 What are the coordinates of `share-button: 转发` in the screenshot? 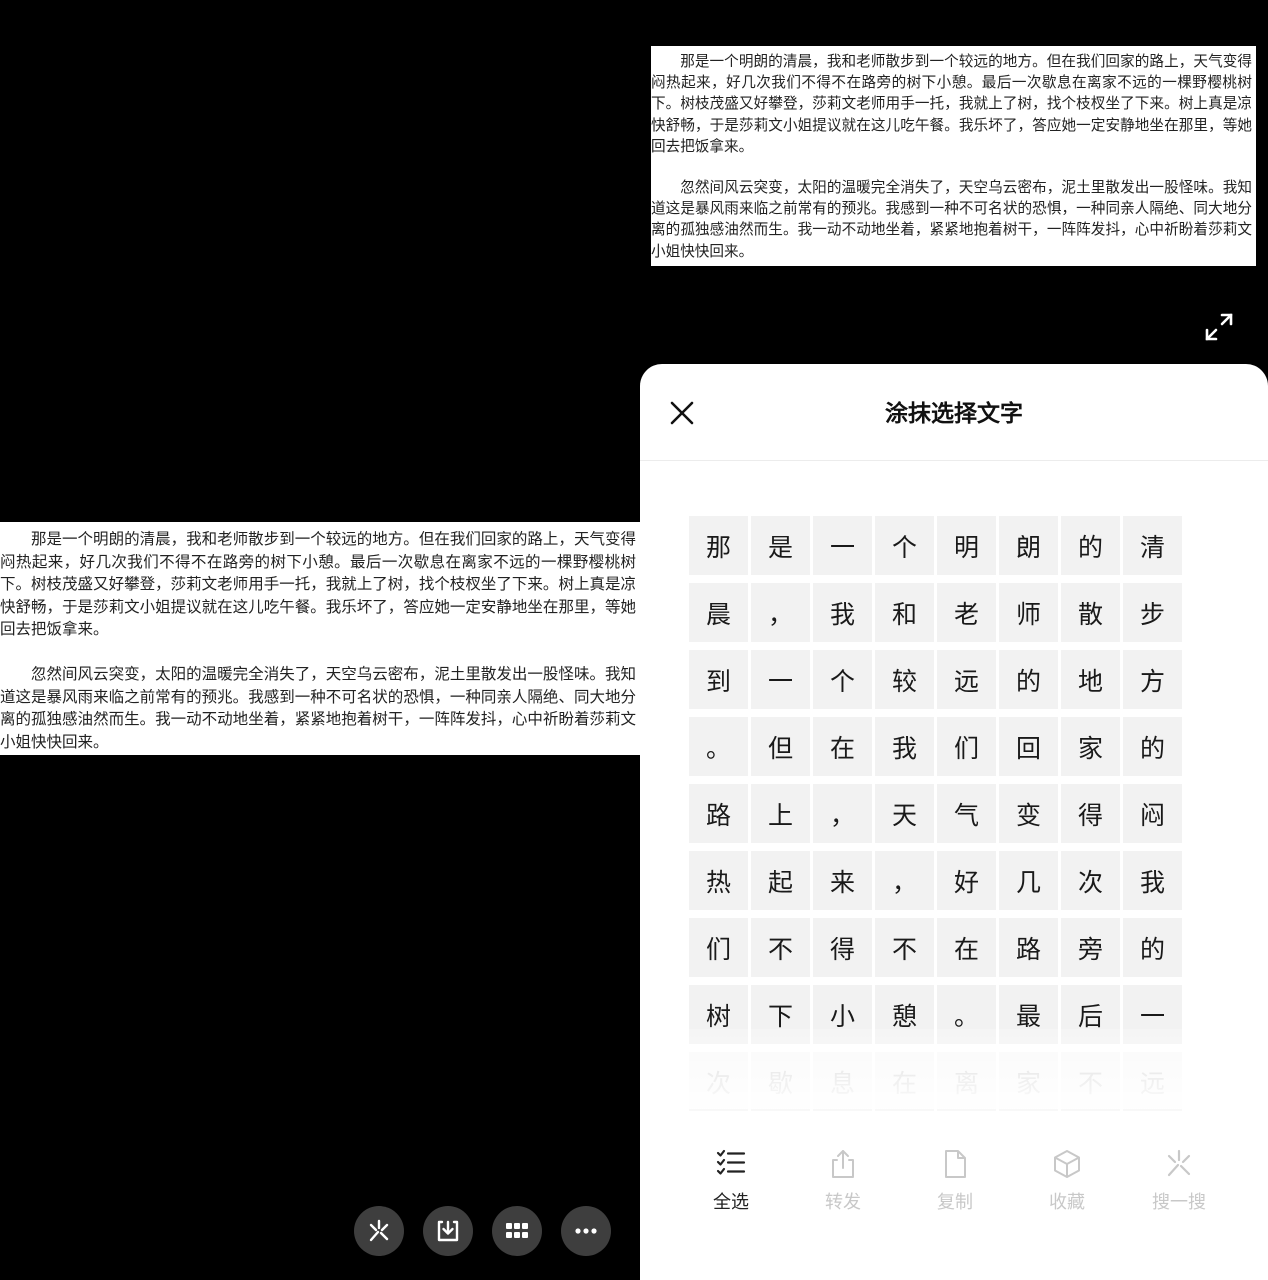 It's located at (843, 1181).